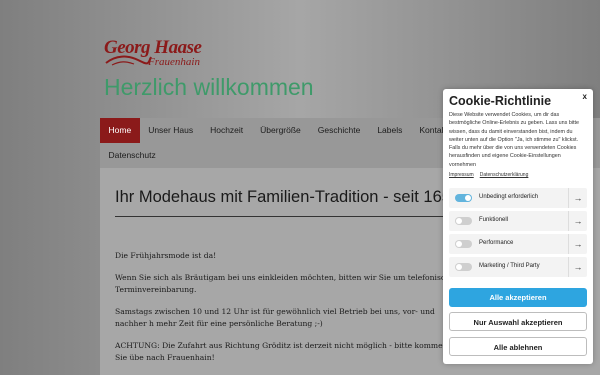 Image resolution: width=600 pixels, height=375 pixels. What do you see at coordinates (518, 244) in the screenshot?
I see `cookie-category-performance: Performance →` at bounding box center [518, 244].